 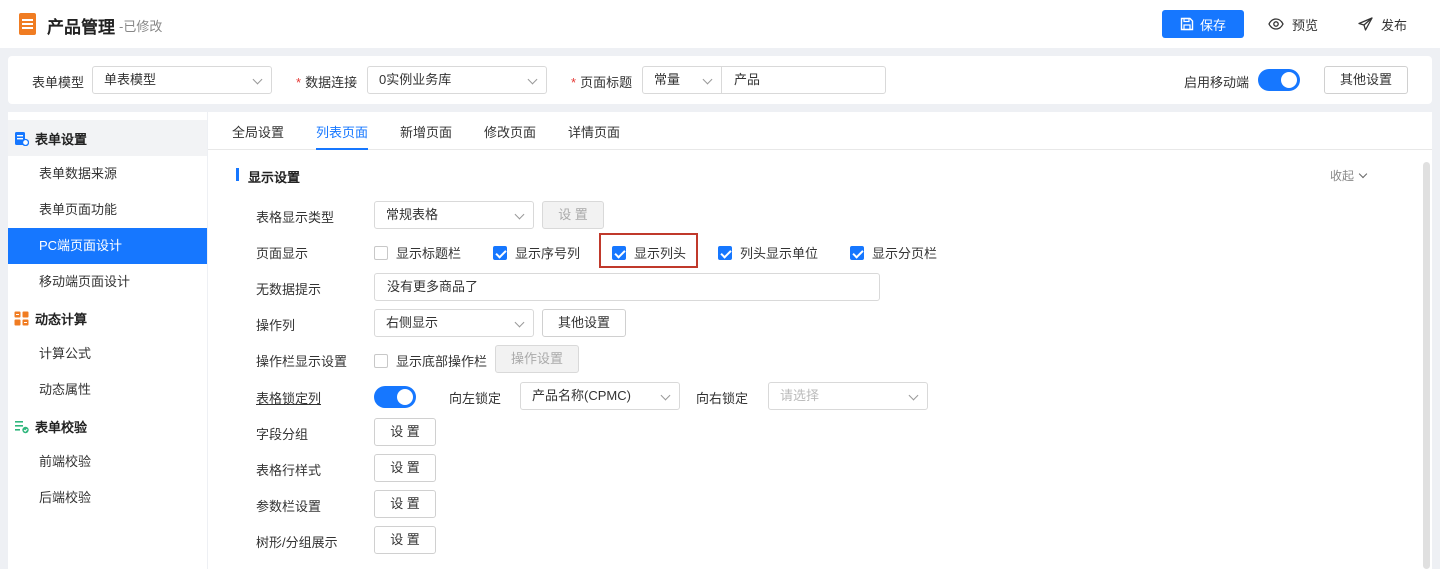 What do you see at coordinates (107, 246) in the screenshot?
I see `sidebar-item-pc-design: PC端页面设计` at bounding box center [107, 246].